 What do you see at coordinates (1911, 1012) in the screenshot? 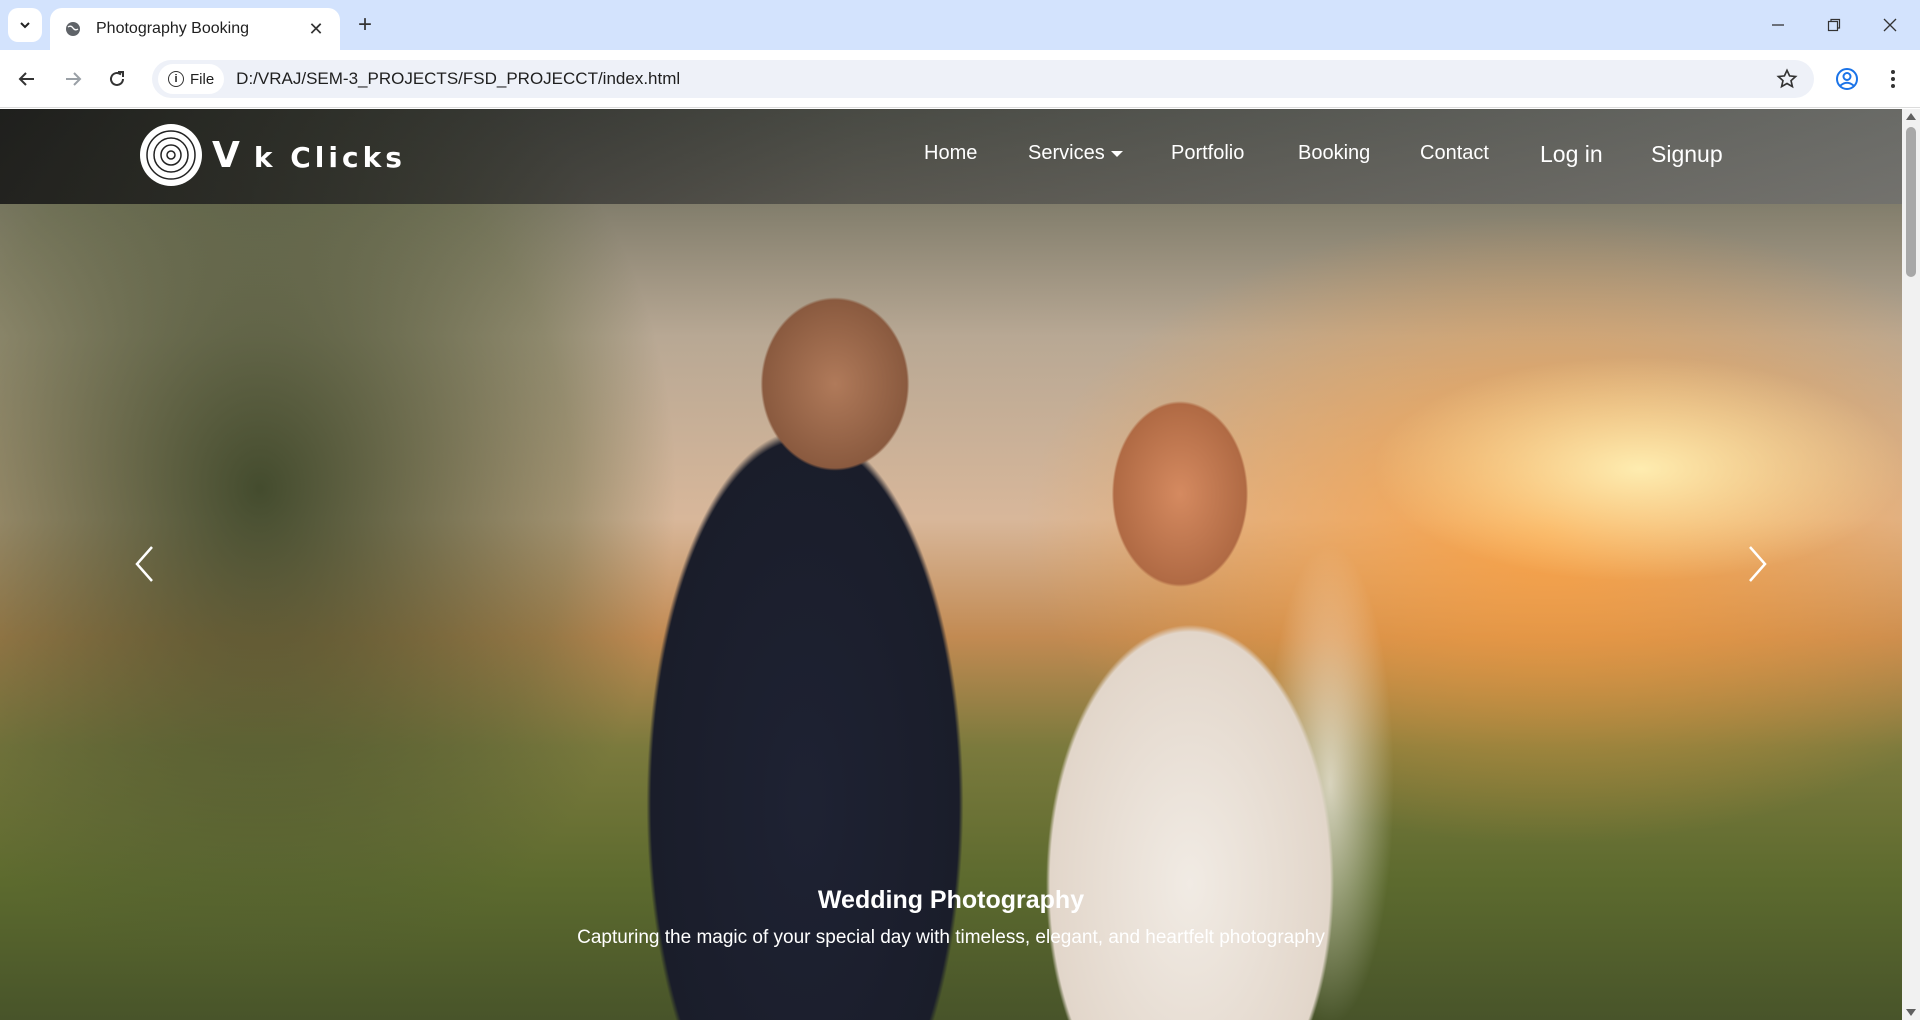
I see `scroll-down-arrow-icon` at bounding box center [1911, 1012].